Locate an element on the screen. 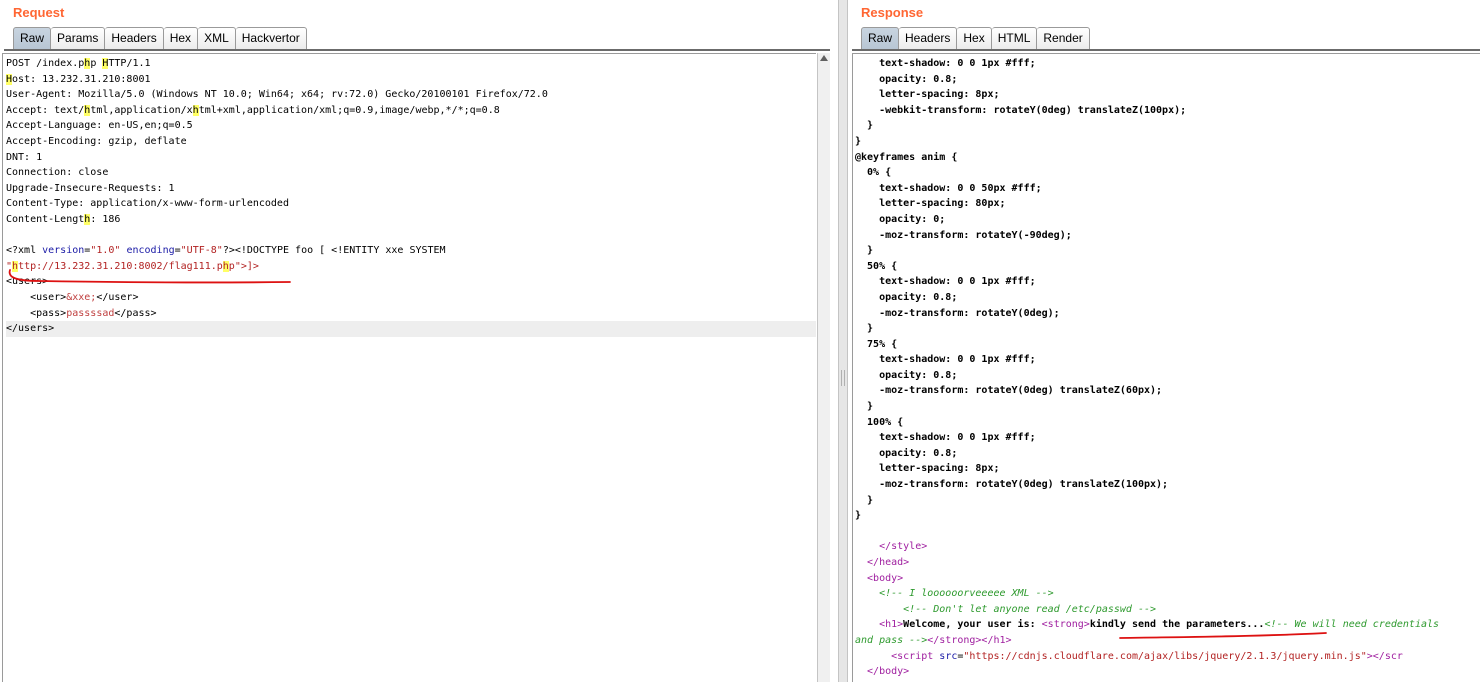 The width and height of the screenshot is (1480, 682). code-token: </users> is located at coordinates (30, 329).